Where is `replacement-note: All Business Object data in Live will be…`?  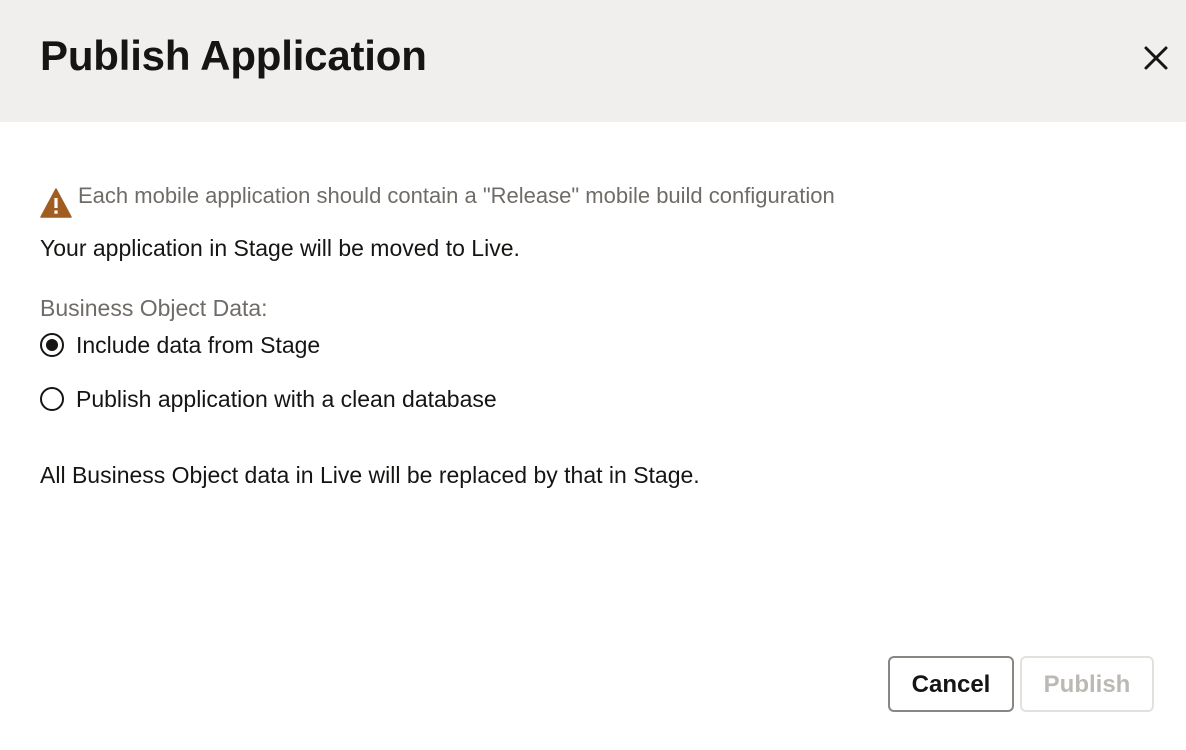
replacement-note: All Business Object data in Live will be… is located at coordinates (370, 475).